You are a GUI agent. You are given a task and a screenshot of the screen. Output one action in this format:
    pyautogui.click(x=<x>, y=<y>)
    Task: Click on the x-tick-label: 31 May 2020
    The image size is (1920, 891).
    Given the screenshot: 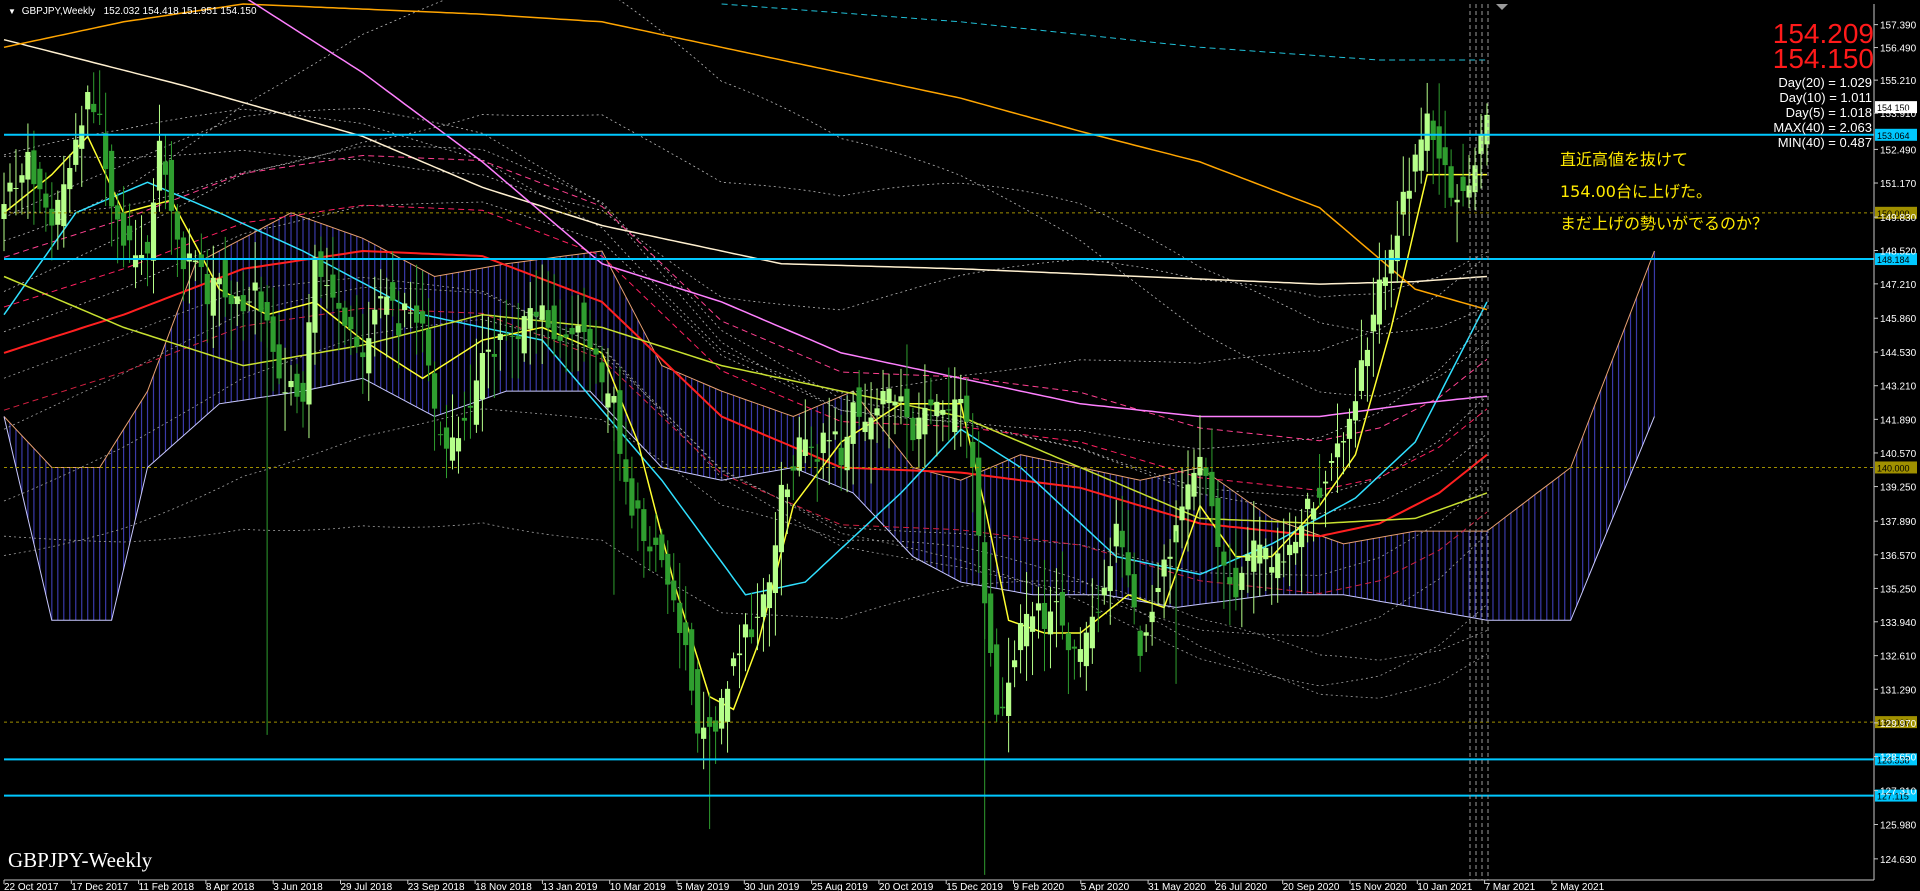 What is the action you would take?
    pyautogui.click(x=1177, y=886)
    